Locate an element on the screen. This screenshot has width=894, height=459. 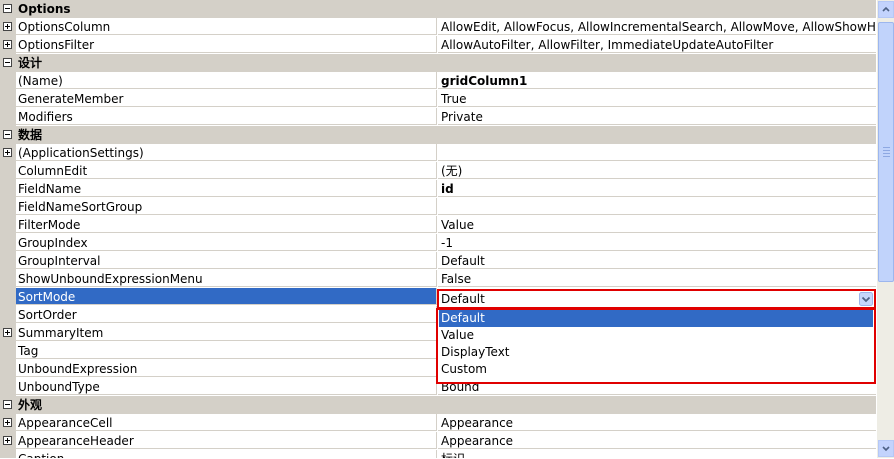
property-name: FieldName is located at coordinates (226, 188).